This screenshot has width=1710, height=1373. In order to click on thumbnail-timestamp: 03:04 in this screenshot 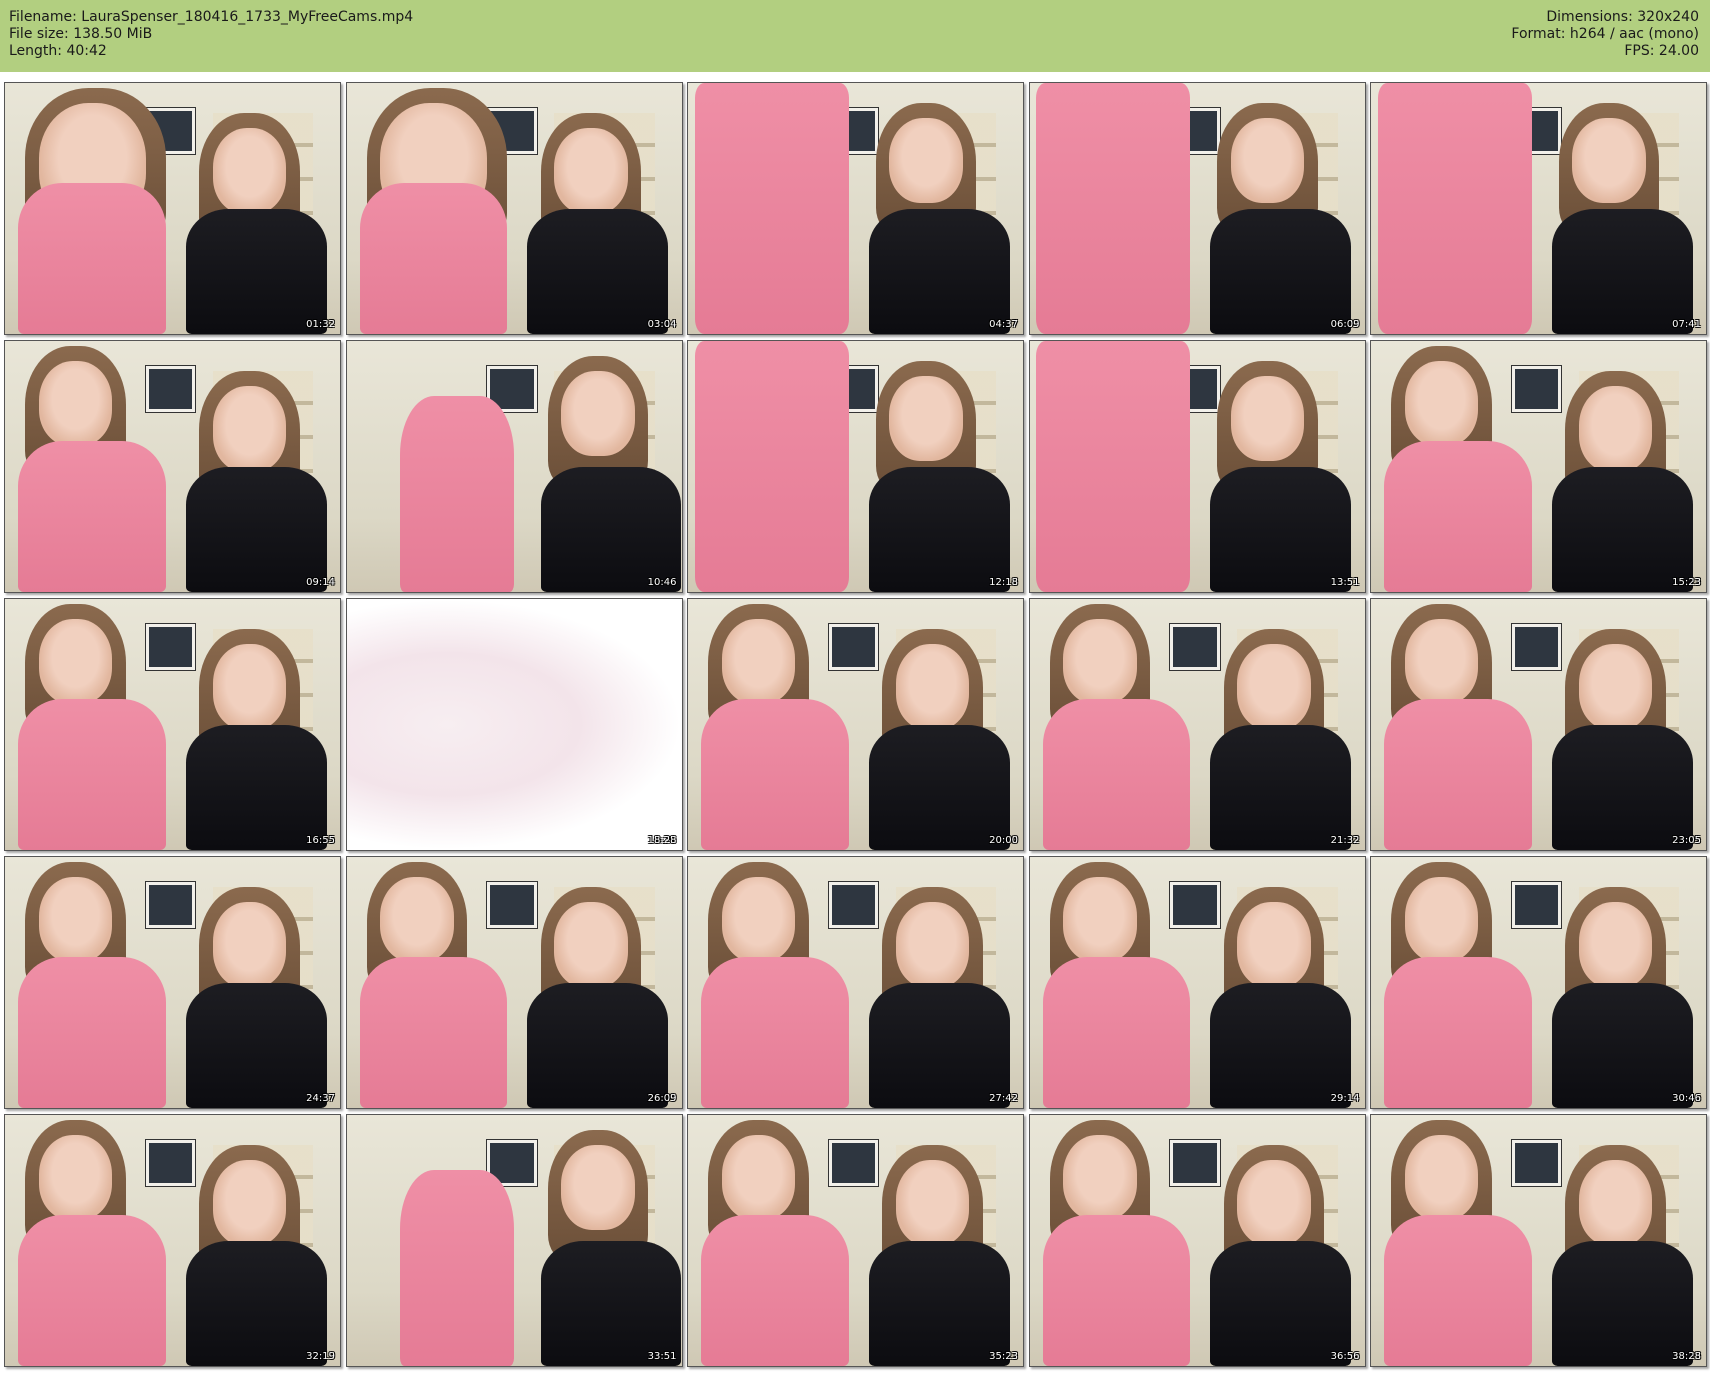, I will do `click(662, 324)`.